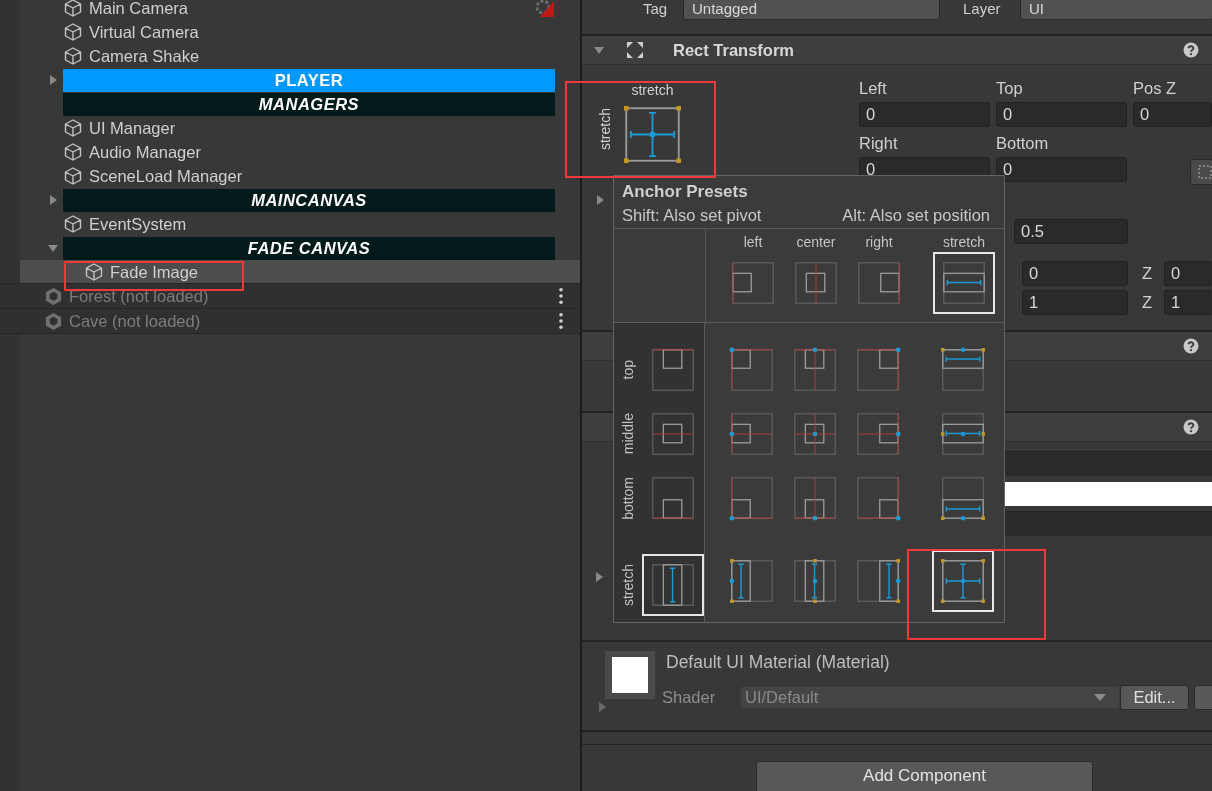 This screenshot has width=1212, height=791. What do you see at coordinates (897, 50) in the screenshot?
I see `component-header: Rect Transform` at bounding box center [897, 50].